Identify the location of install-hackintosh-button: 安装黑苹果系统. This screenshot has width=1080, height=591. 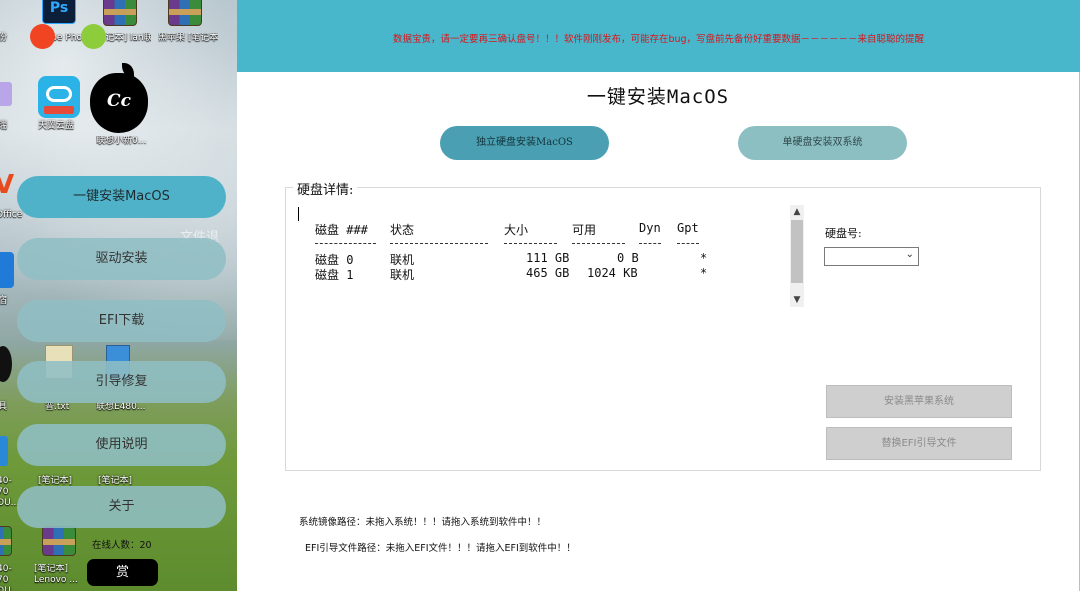
(919, 401).